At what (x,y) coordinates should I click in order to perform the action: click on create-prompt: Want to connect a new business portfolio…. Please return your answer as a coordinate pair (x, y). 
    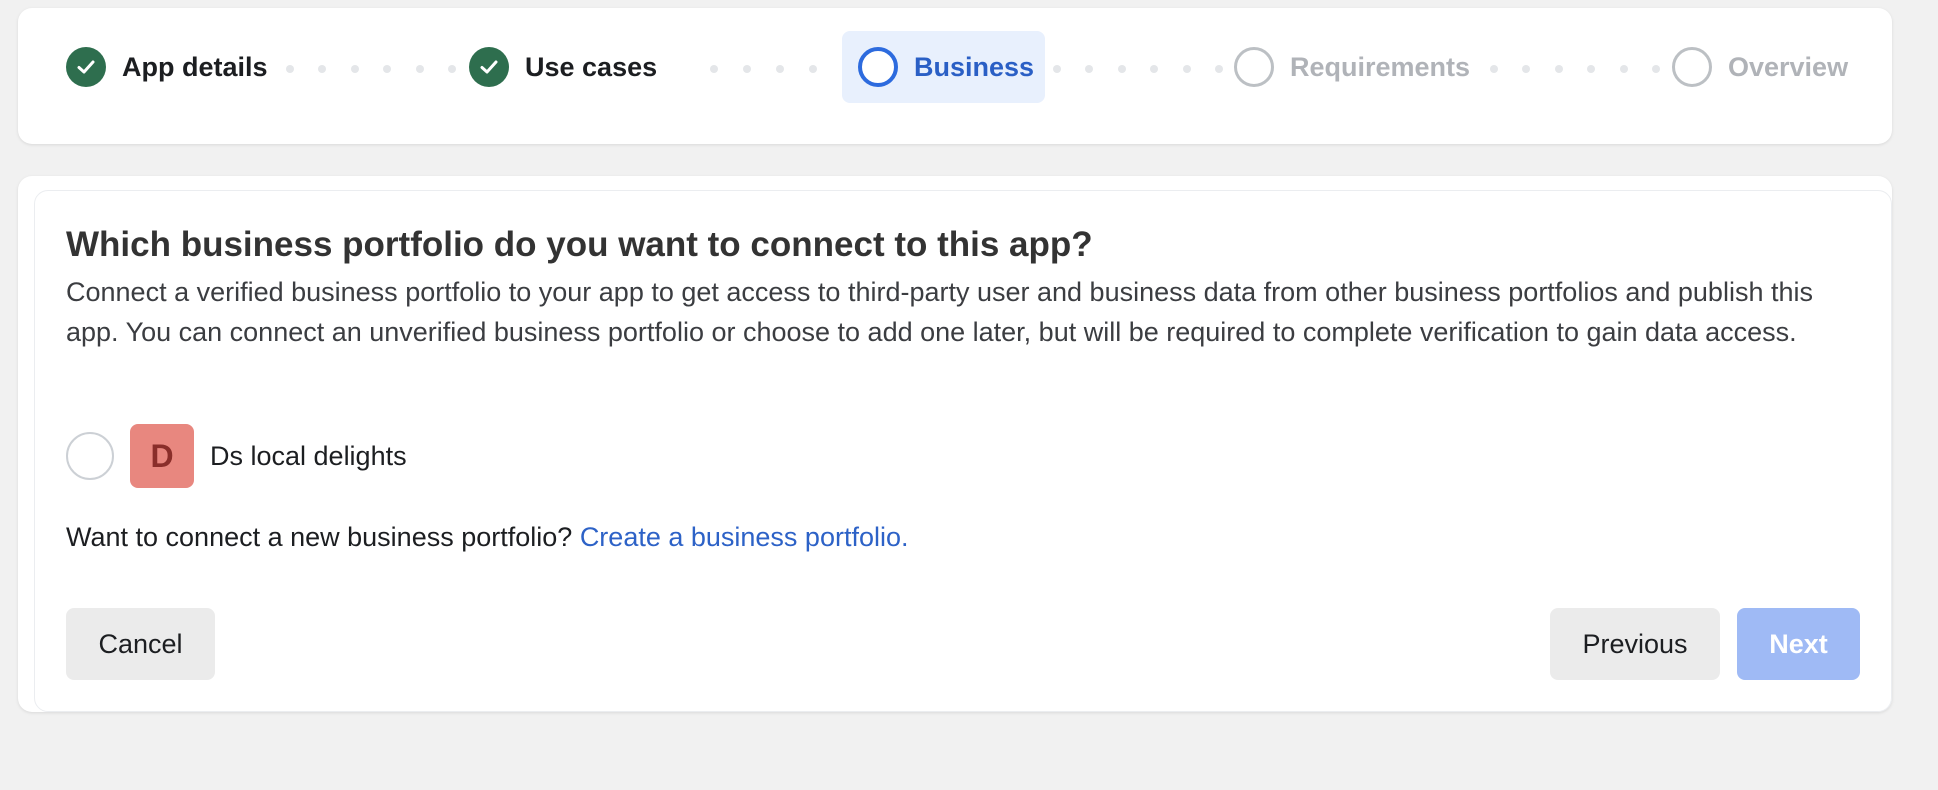
    Looking at the image, I should click on (319, 537).